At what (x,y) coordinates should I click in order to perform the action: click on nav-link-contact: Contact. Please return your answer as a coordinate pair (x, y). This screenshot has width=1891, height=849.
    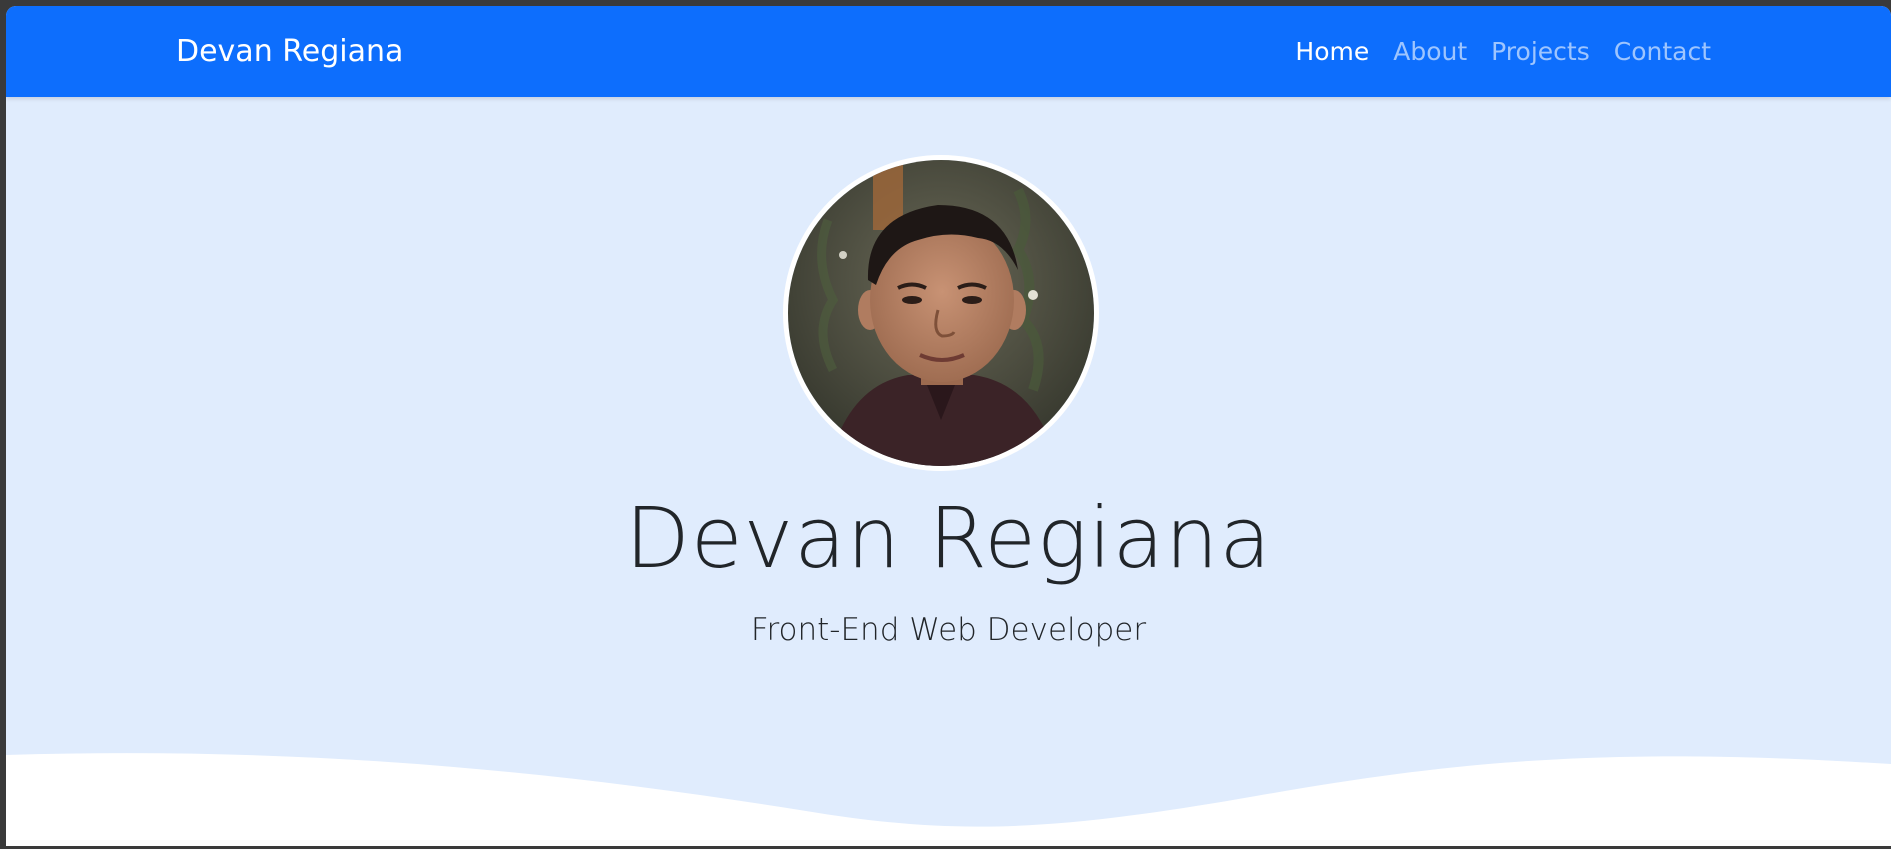
    Looking at the image, I should click on (1662, 51).